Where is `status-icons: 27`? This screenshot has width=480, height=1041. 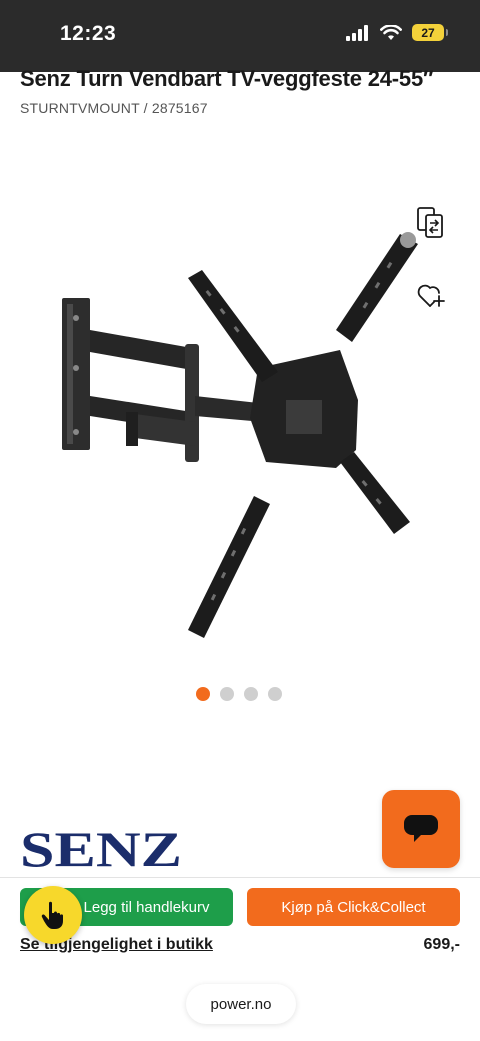 status-icons: 27 is located at coordinates (397, 32).